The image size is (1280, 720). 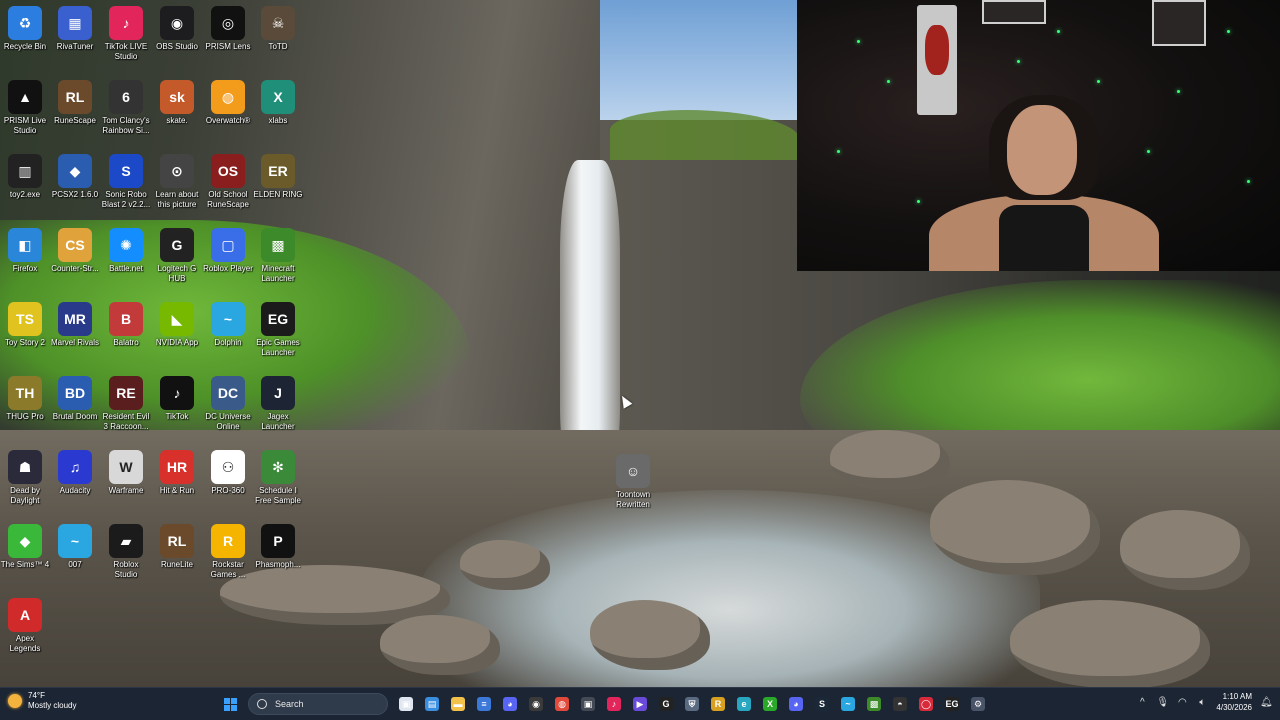 What do you see at coordinates (874, 704) in the screenshot?
I see `taskbar-app-button: ▩` at bounding box center [874, 704].